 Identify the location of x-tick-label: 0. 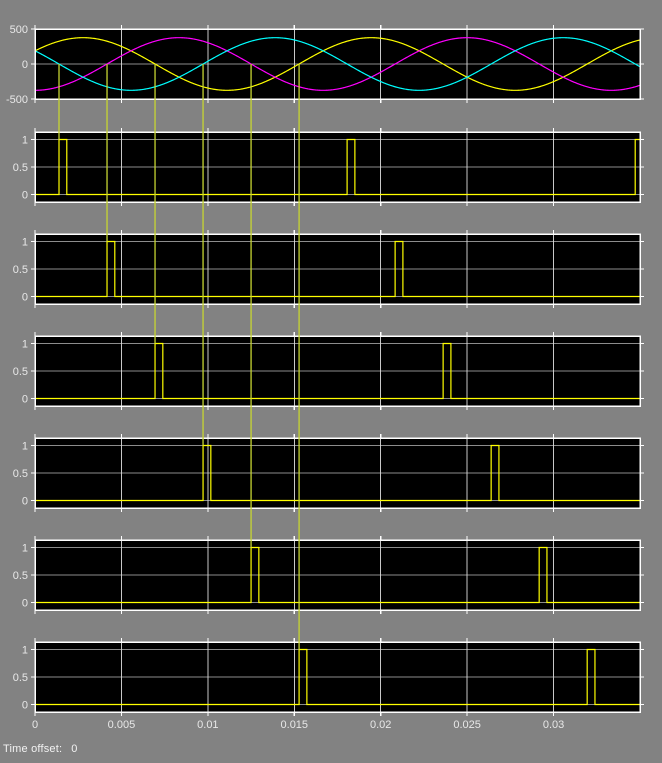
(35, 725).